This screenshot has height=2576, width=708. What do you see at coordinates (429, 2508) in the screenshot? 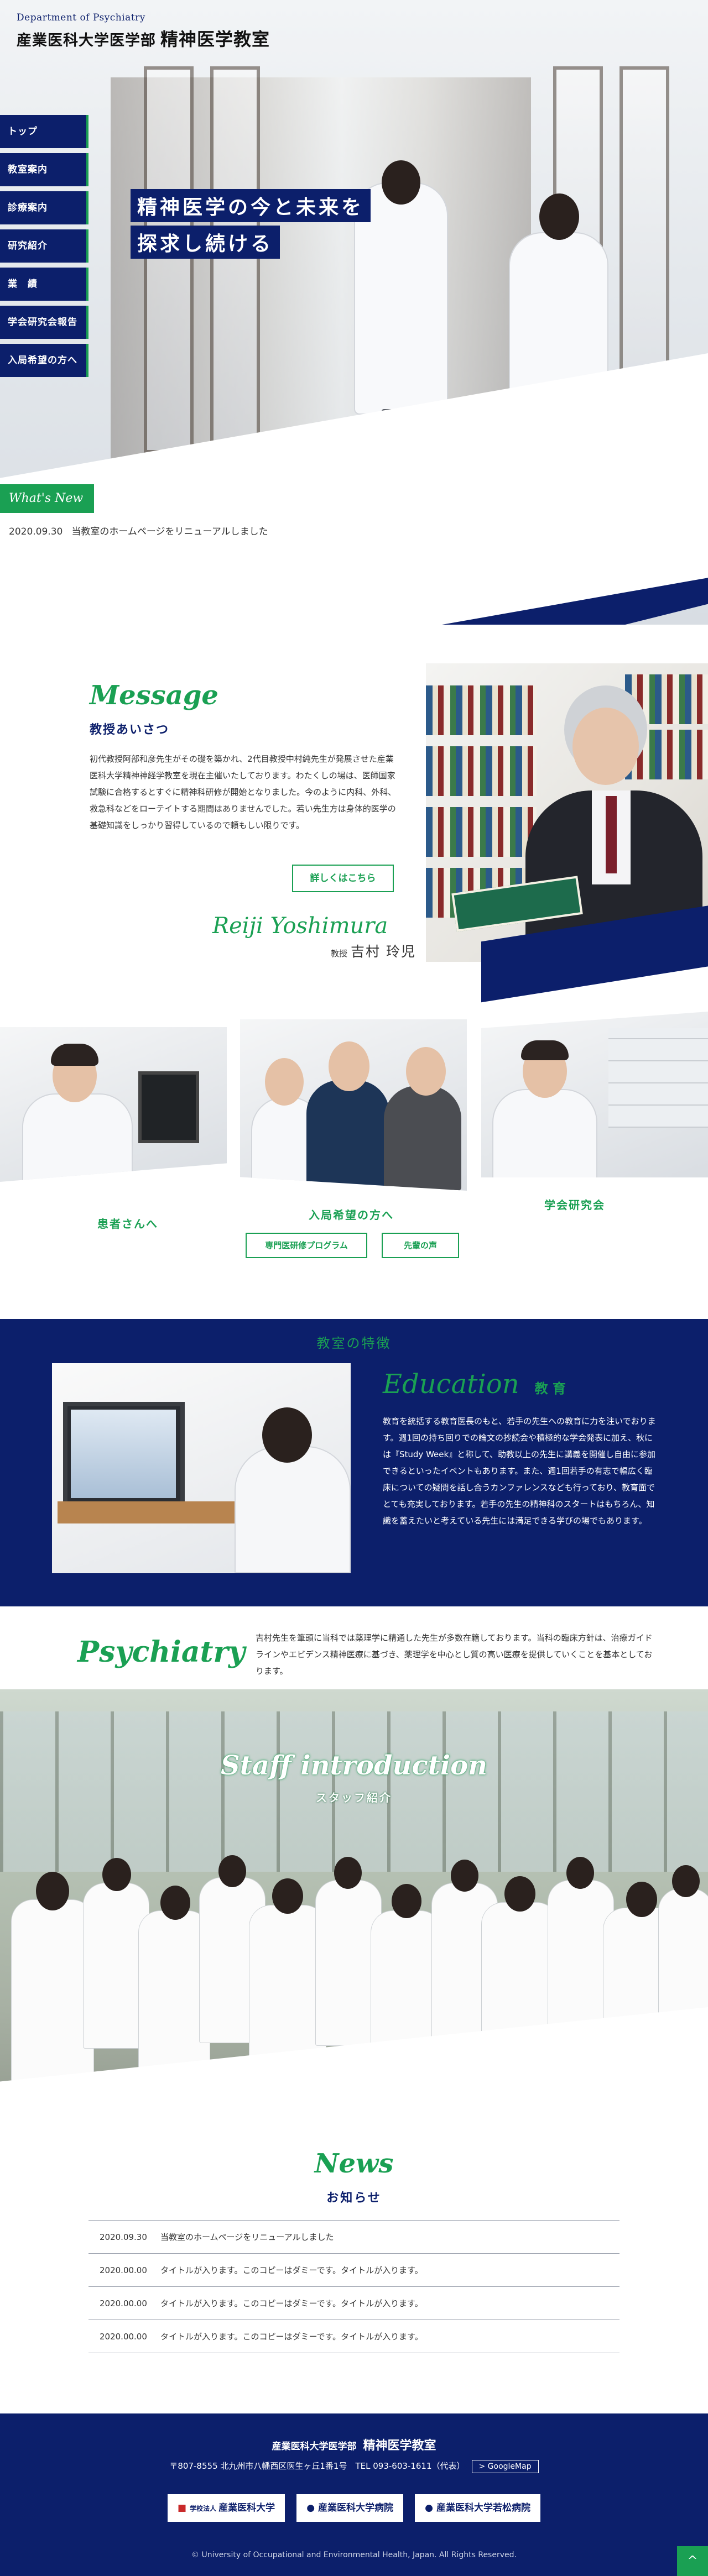
I see `wakamatsu-mark-icon: ●` at bounding box center [429, 2508].